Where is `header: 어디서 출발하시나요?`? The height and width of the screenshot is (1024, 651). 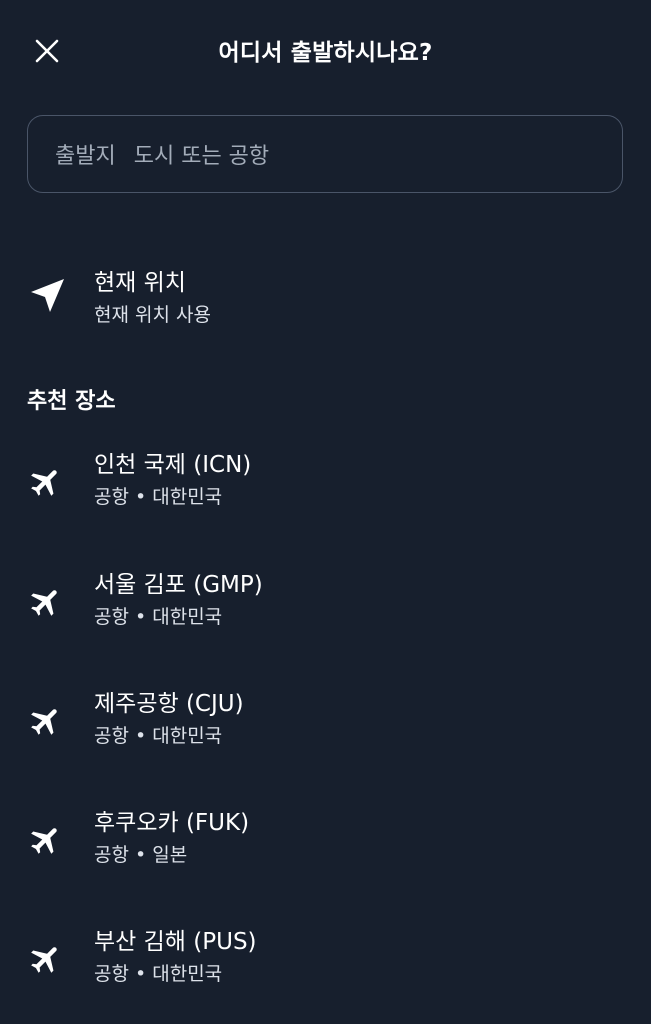
header: 어디서 출발하시나요? is located at coordinates (325, 50).